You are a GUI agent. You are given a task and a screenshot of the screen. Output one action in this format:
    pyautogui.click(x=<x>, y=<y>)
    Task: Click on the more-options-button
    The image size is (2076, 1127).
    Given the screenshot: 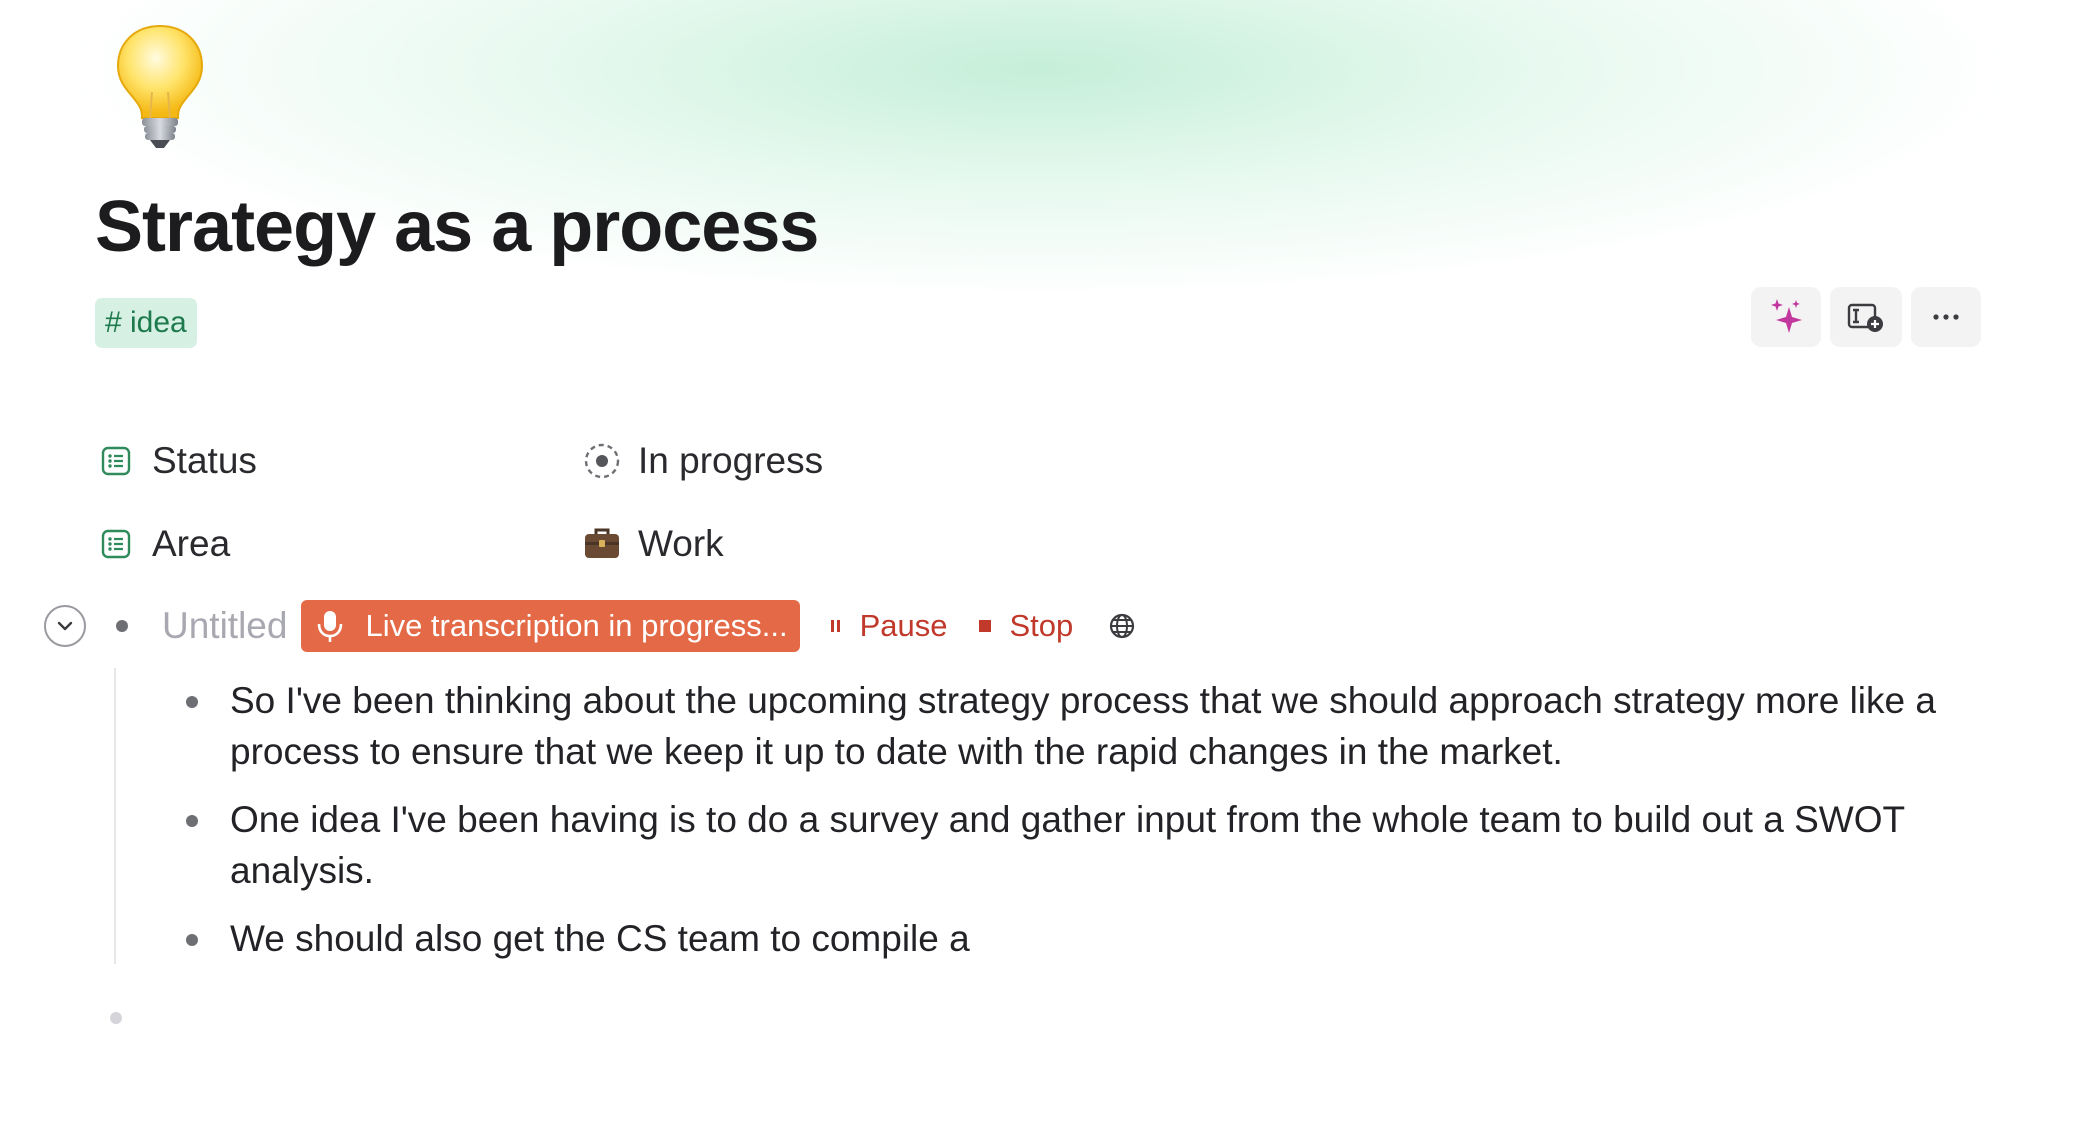 What is the action you would take?
    pyautogui.click(x=1946, y=317)
    